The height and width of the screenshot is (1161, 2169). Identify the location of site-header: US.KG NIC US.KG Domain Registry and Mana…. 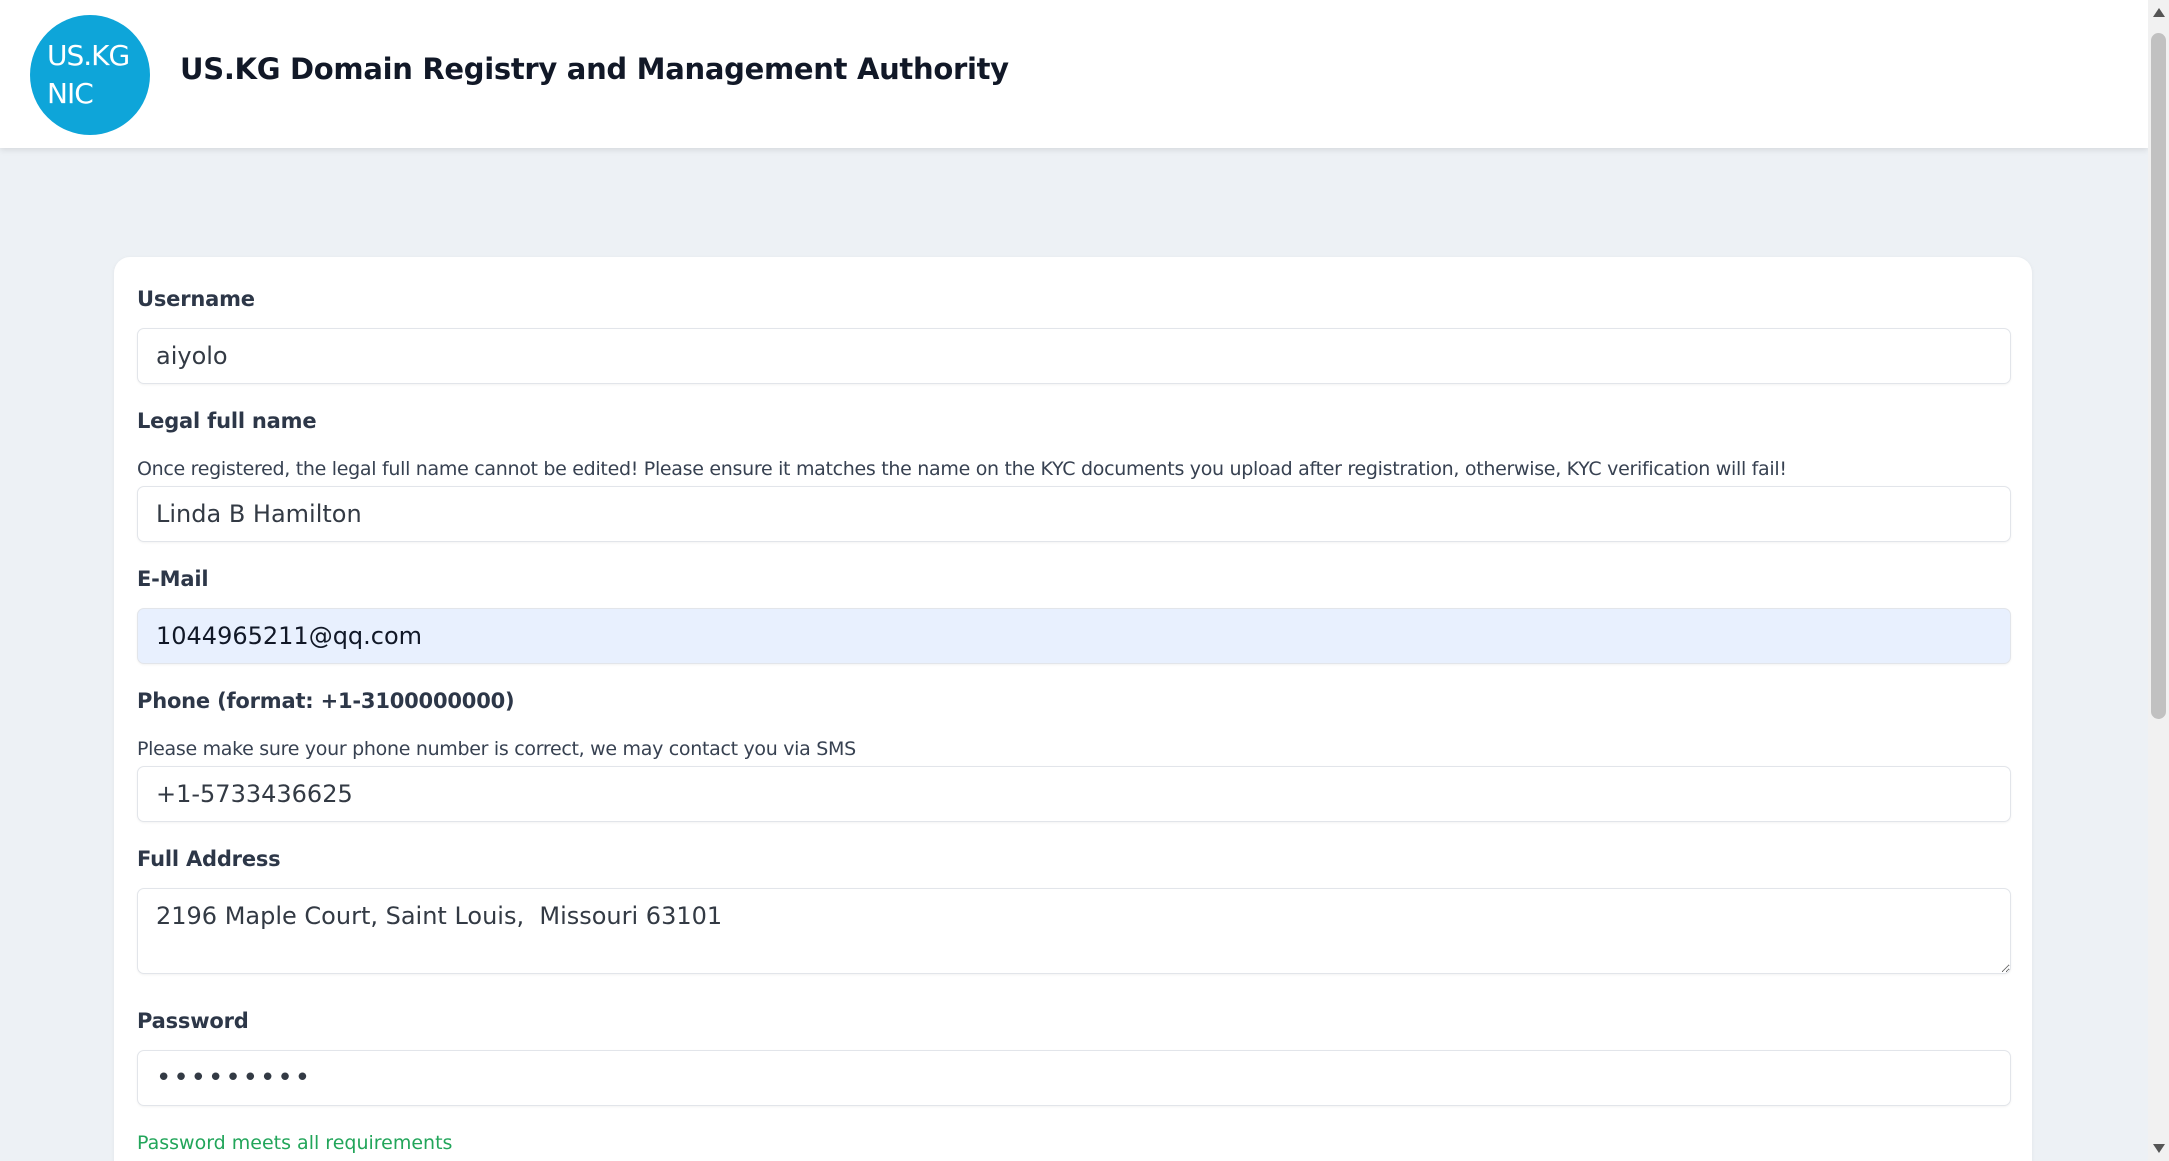
(1074, 74).